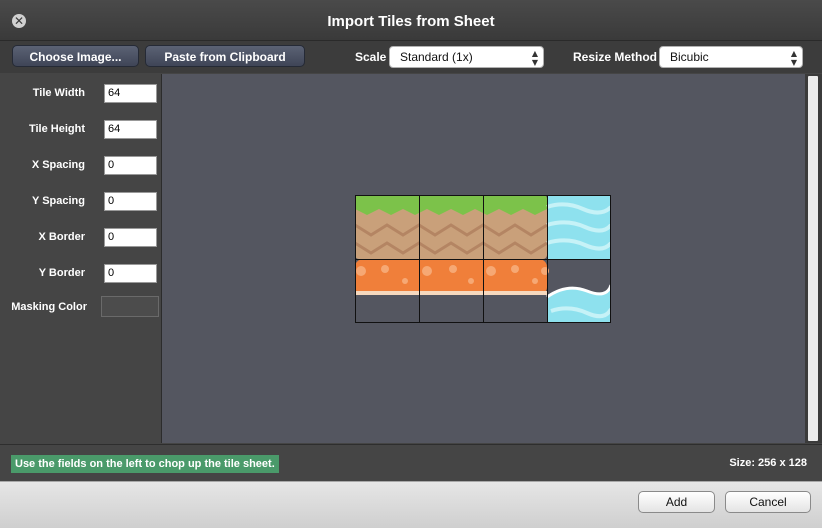  I want to click on title-bar: ✕ Import Tiles from Sheet, so click(411, 20).